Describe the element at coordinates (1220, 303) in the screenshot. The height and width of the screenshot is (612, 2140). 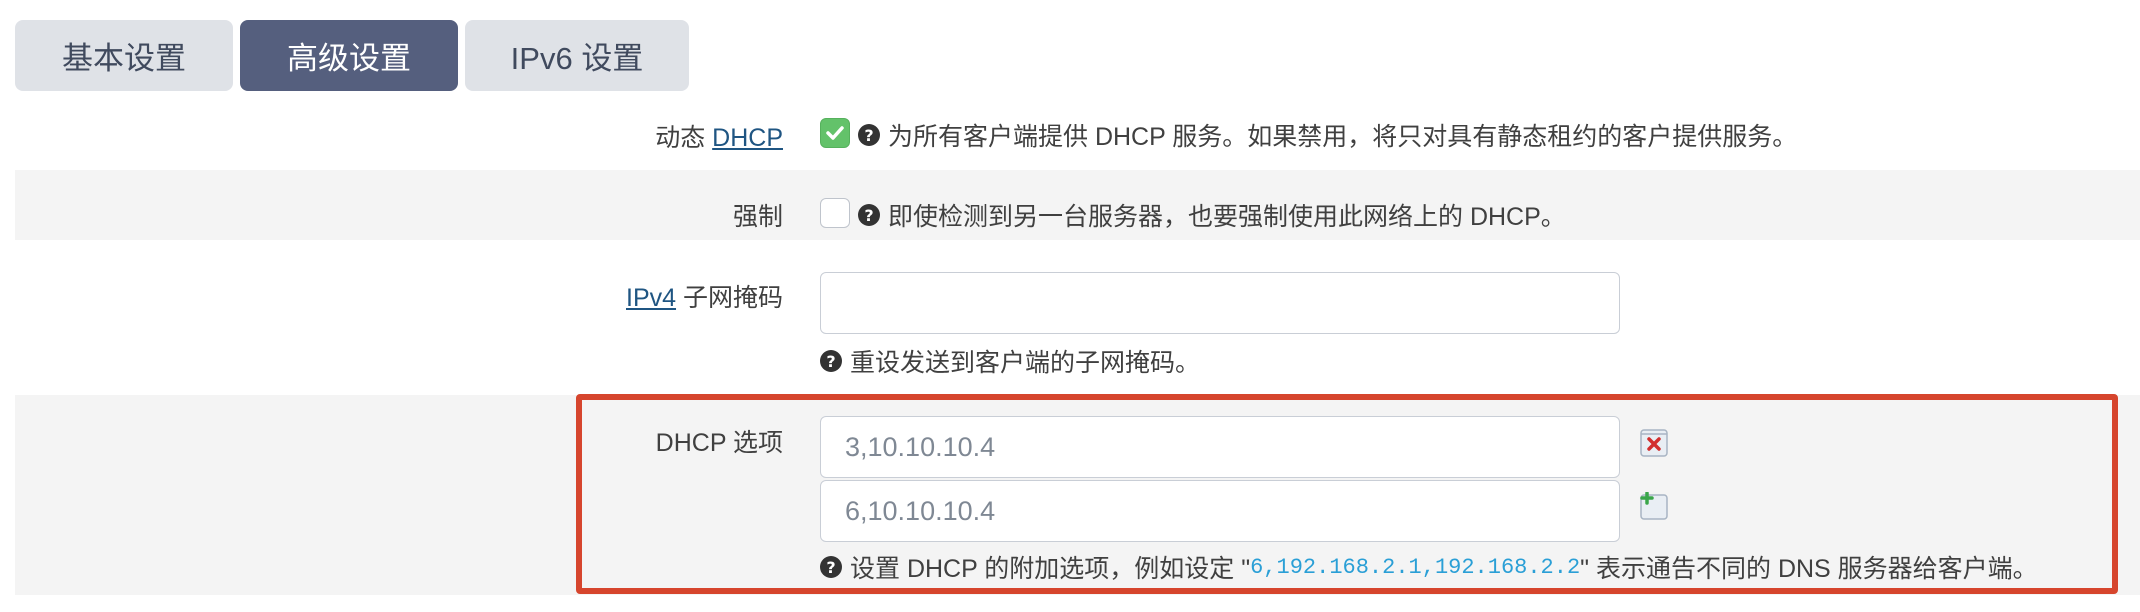
I see `netmask-input` at that location.